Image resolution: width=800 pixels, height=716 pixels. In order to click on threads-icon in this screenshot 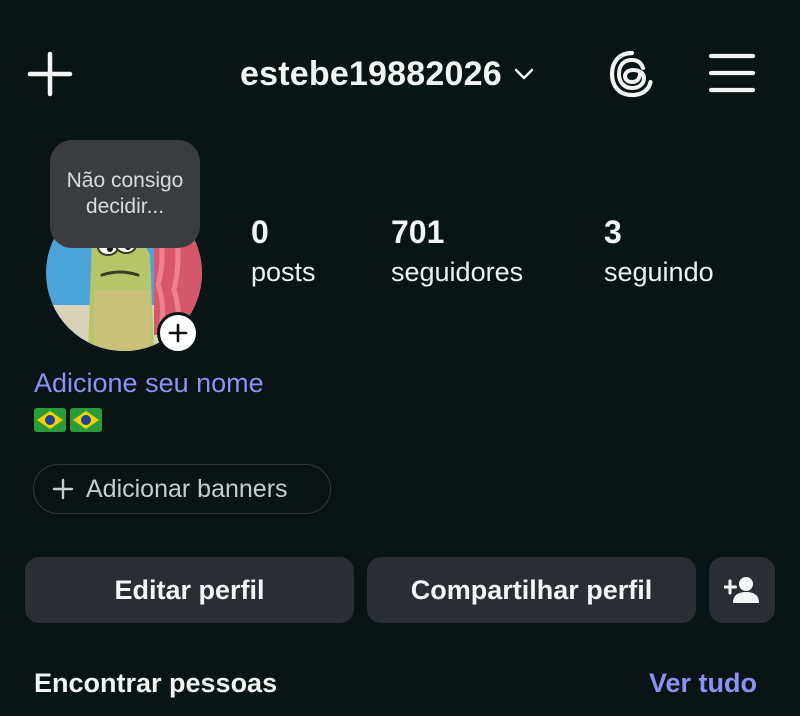, I will do `click(631, 74)`.